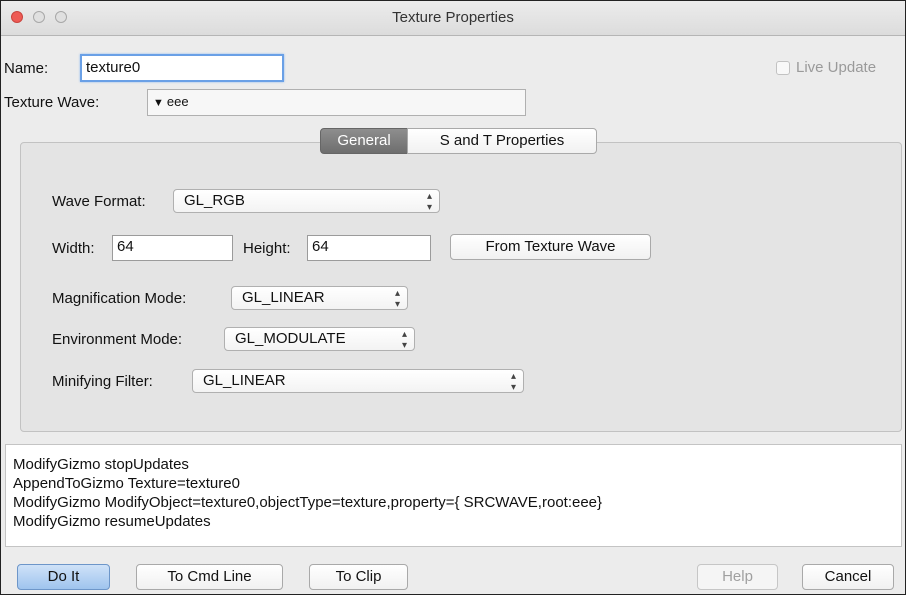 The width and height of the screenshot is (906, 595). I want to click on cancel-button: Cancel, so click(848, 577).